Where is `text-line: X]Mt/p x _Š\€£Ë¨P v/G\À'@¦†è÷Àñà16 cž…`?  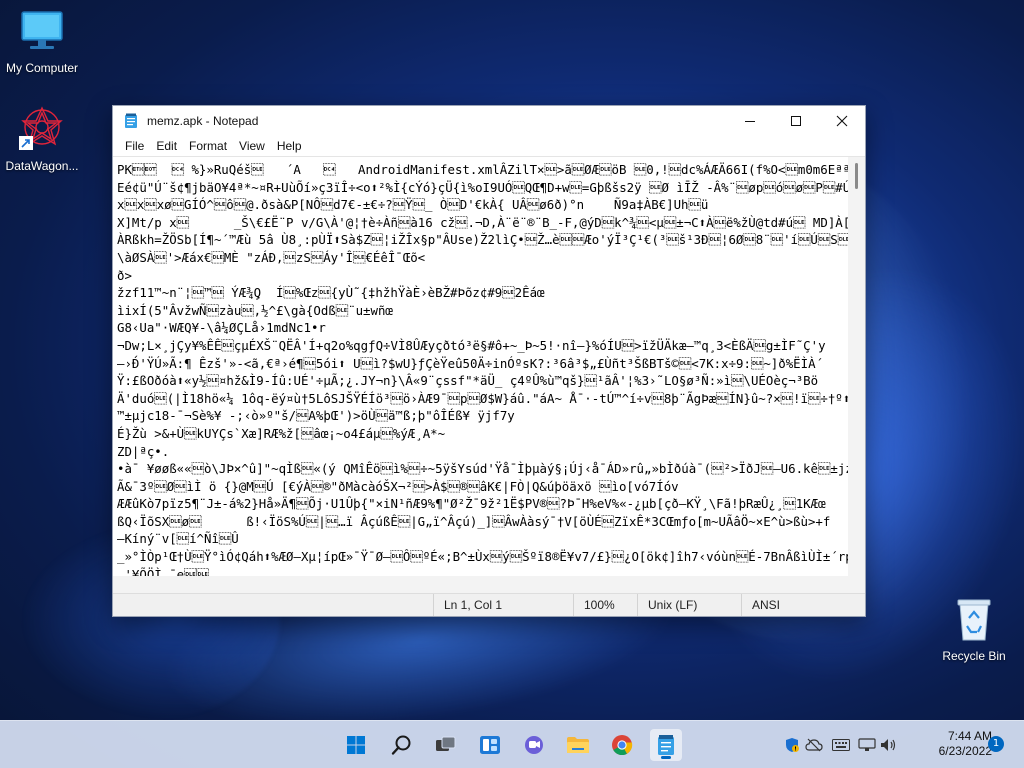 text-line: X]Mt/p x _Š\€£Ë¨P v/G\À'@¦†è÷Àñà16 cž… is located at coordinates (482, 222).